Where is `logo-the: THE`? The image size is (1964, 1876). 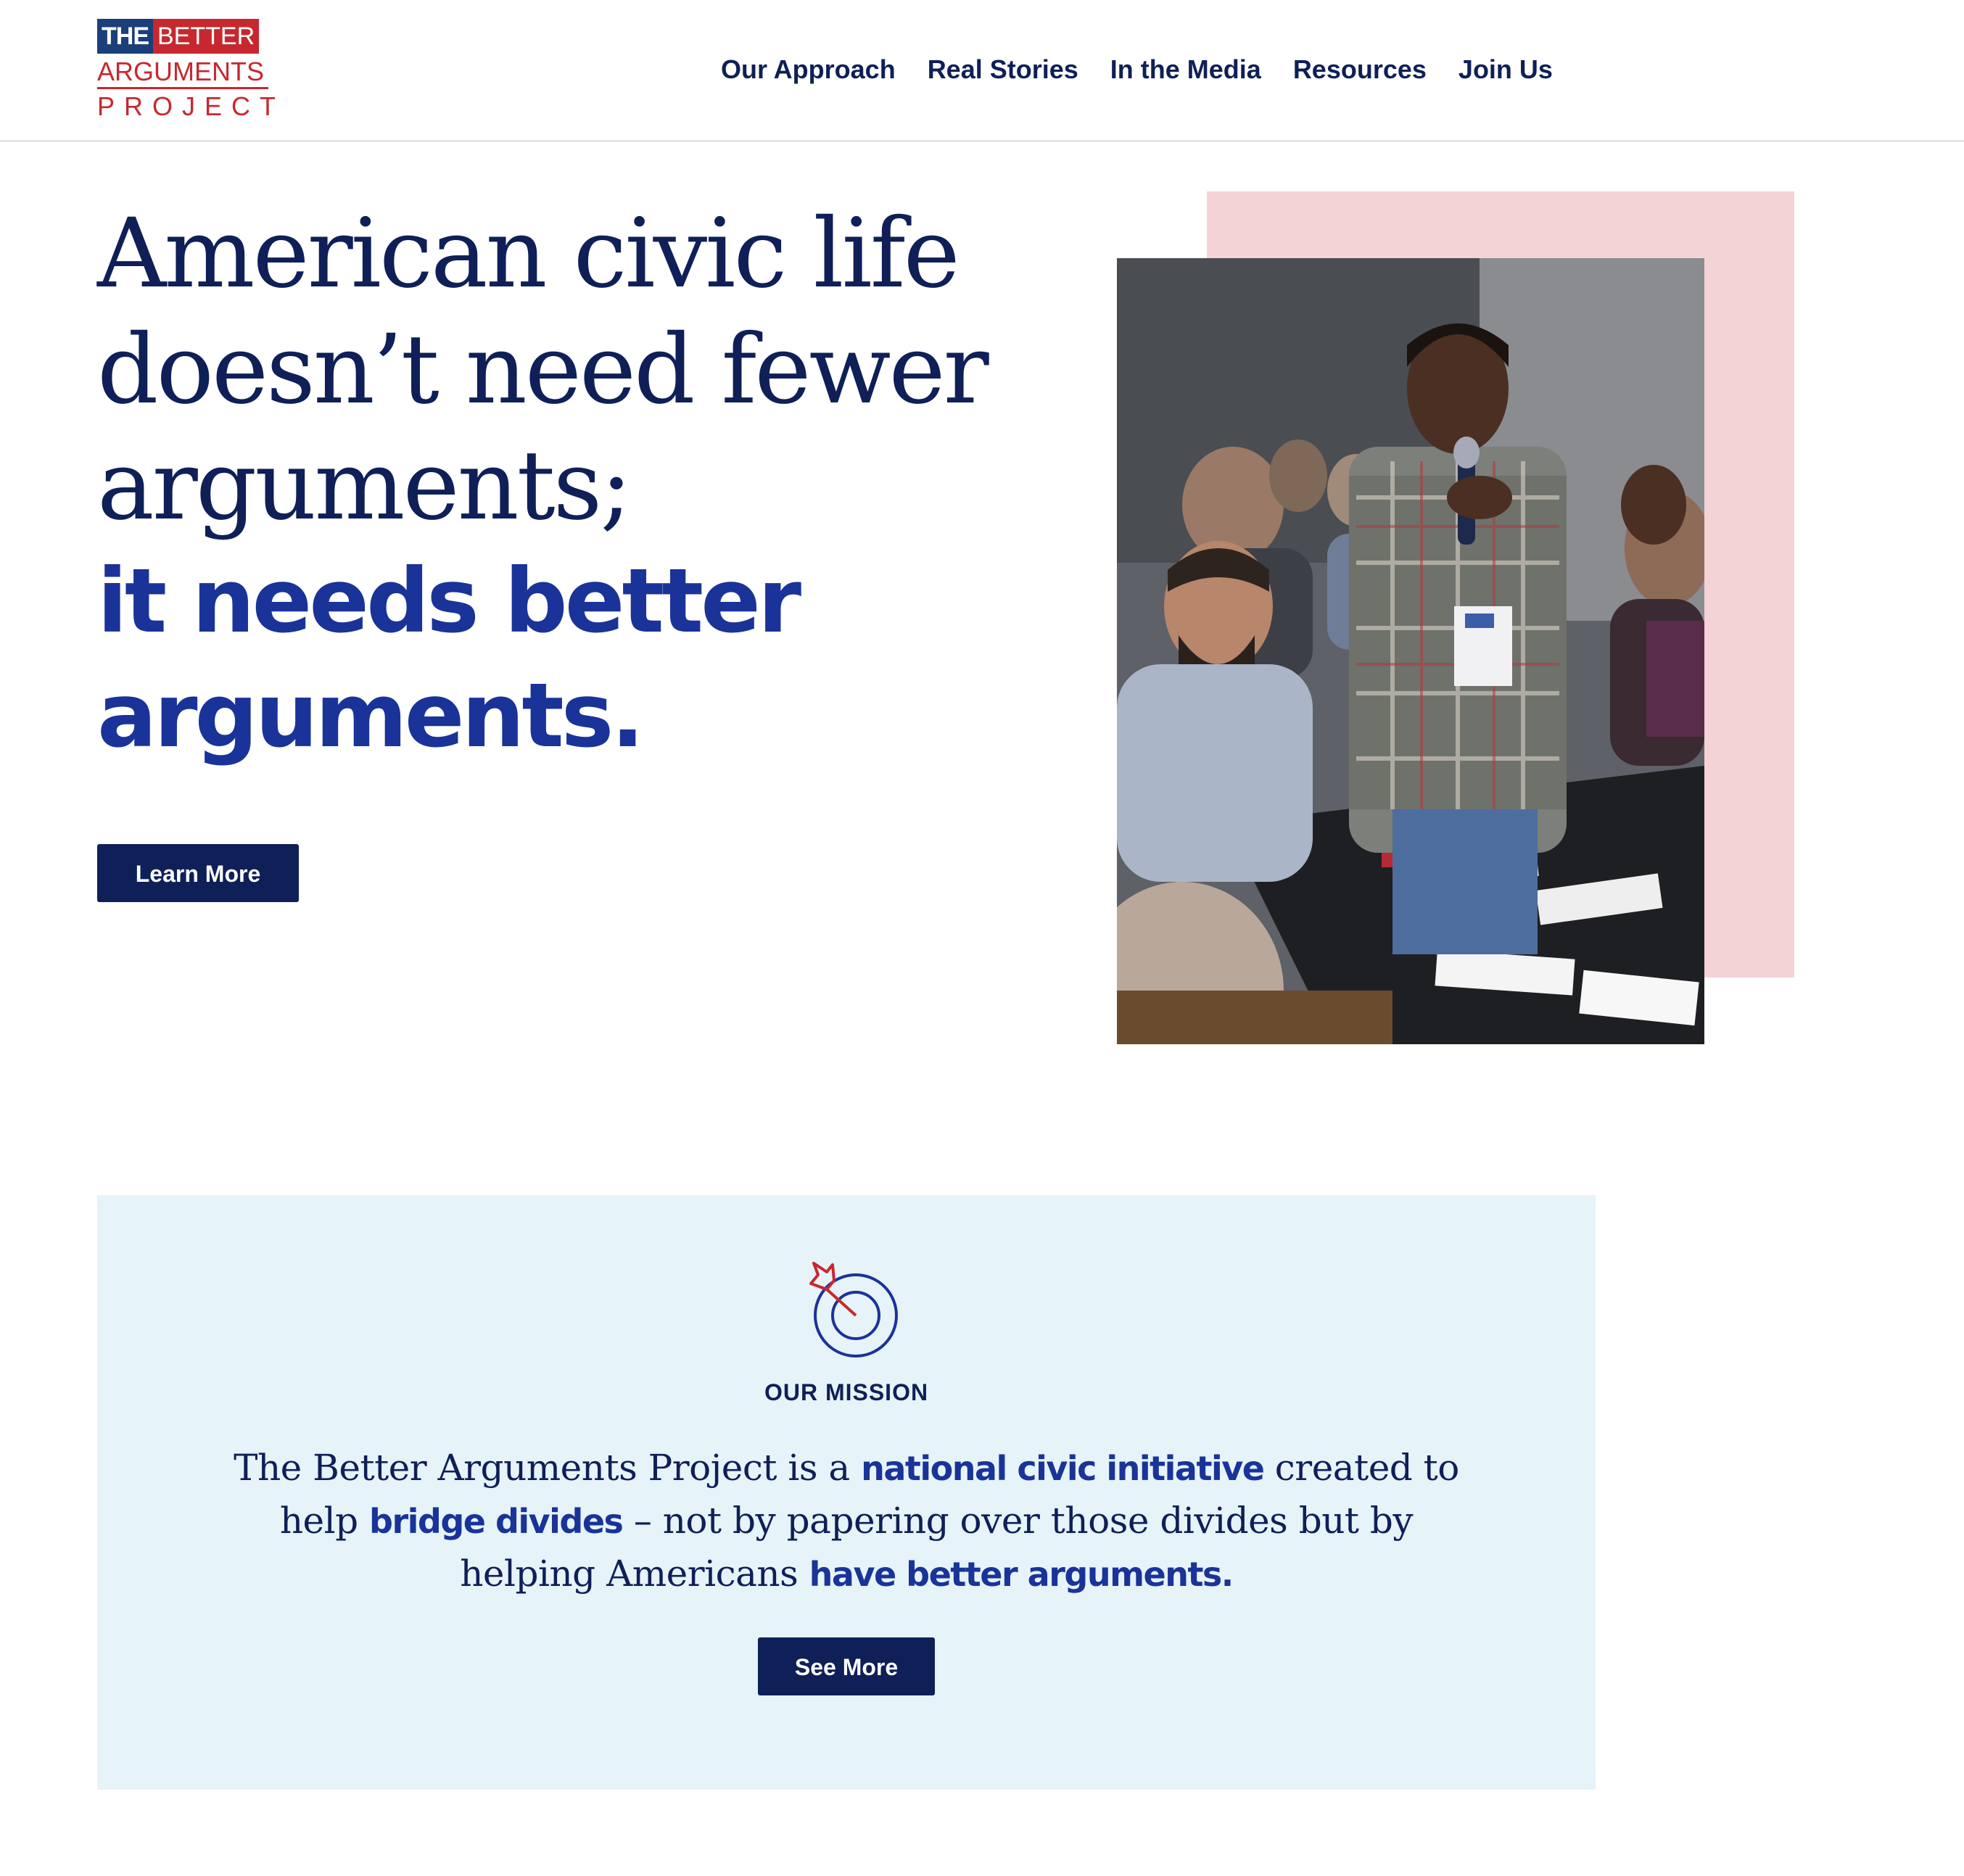
logo-the: THE is located at coordinates (125, 36).